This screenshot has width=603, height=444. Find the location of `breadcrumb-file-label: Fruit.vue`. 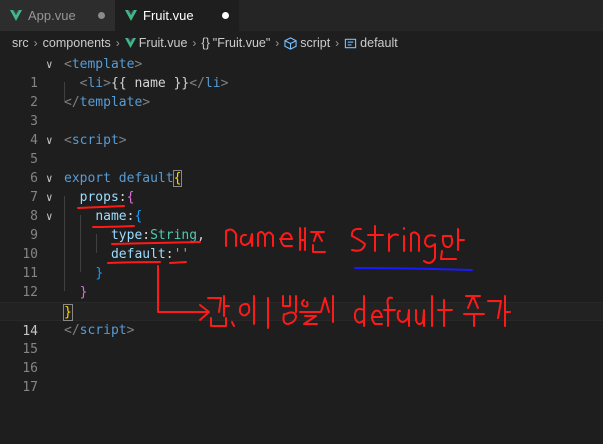

breadcrumb-file-label: Fruit.vue is located at coordinates (163, 43).